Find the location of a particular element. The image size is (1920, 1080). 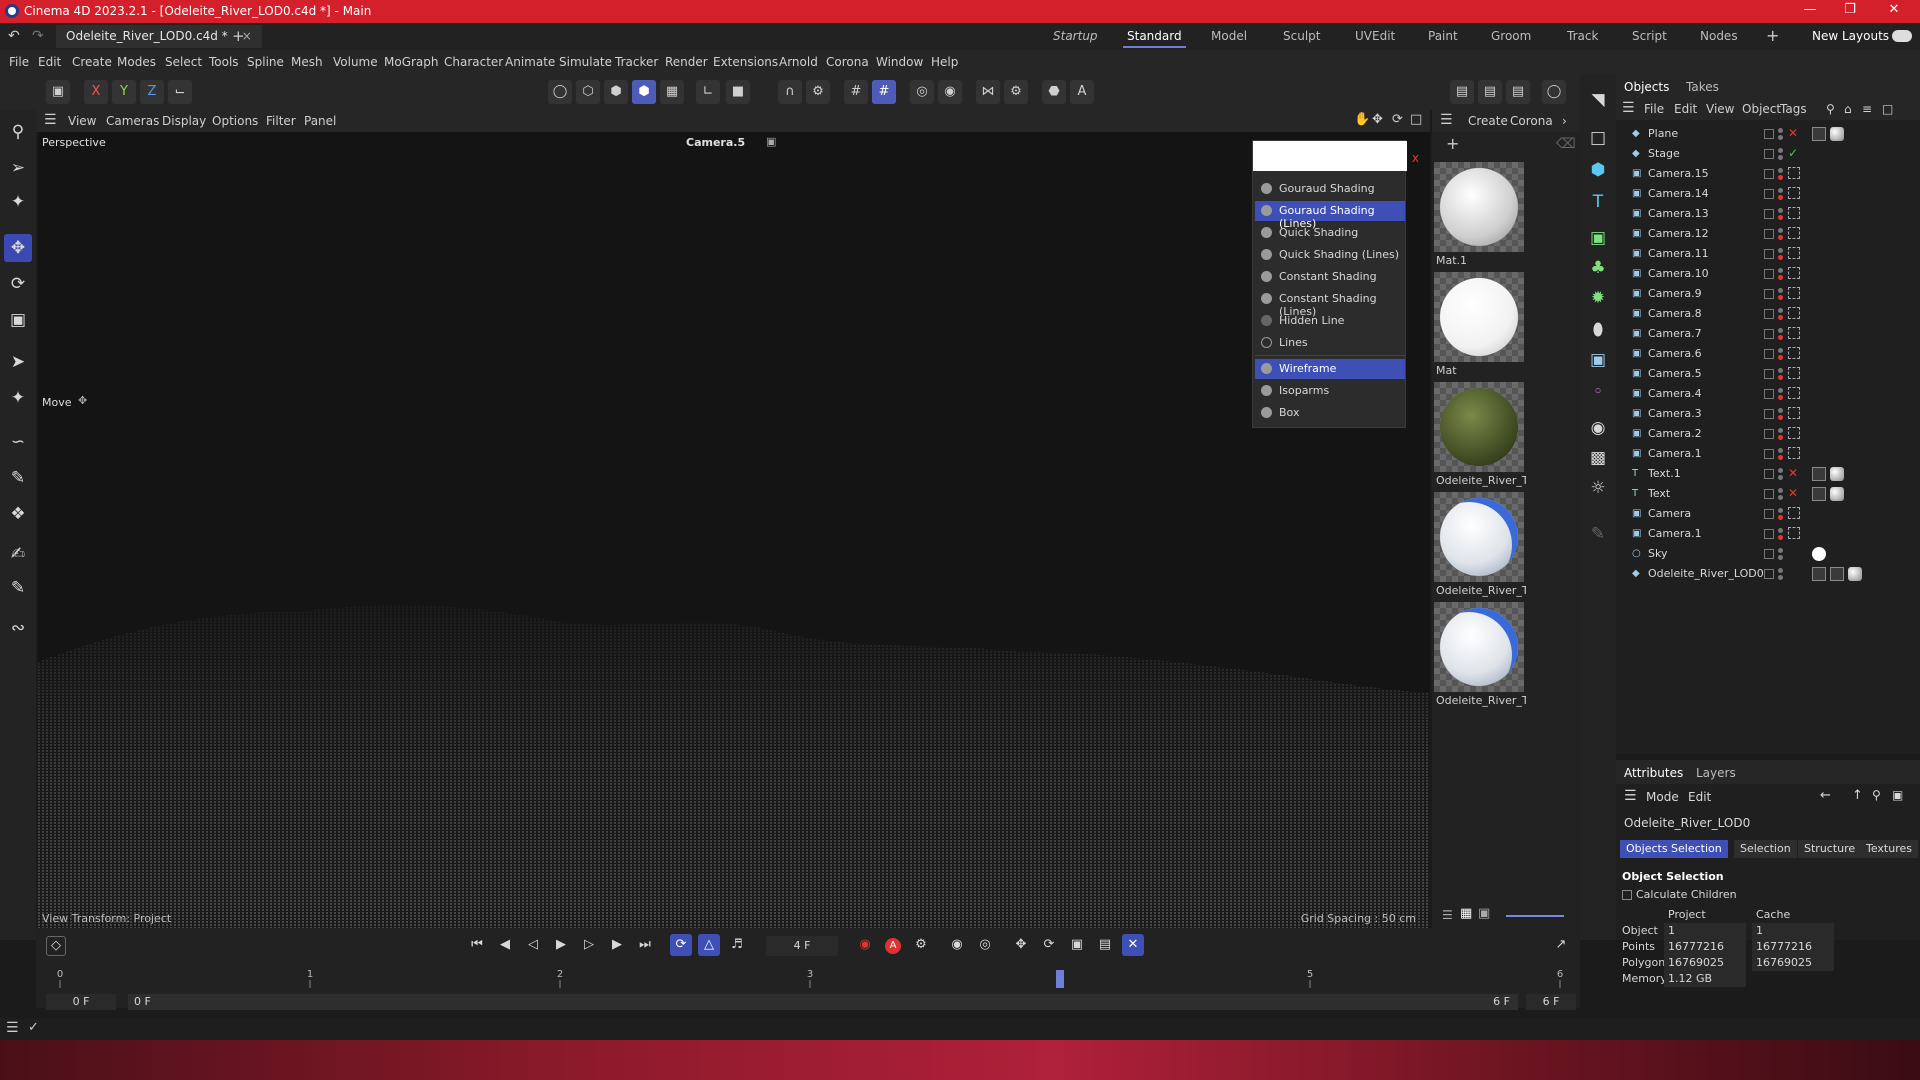

object-name: Camera.3 is located at coordinates (1675, 413).